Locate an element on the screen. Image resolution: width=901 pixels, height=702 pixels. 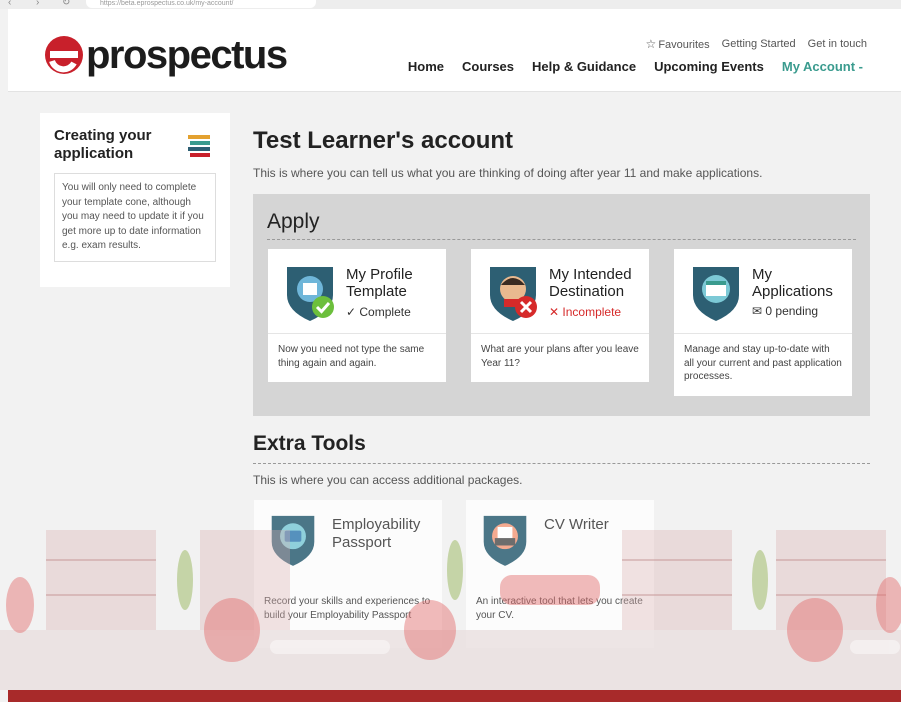
check-icon: ✓ is located at coordinates (353, 312).